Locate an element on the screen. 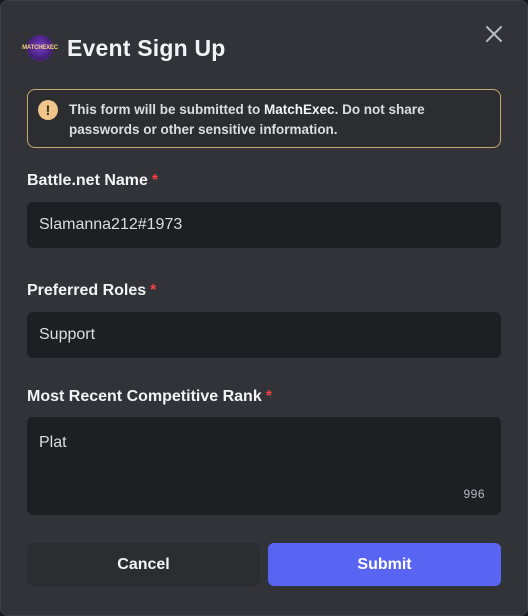 The width and height of the screenshot is (528, 616). character-counter: 996 is located at coordinates (474, 494).